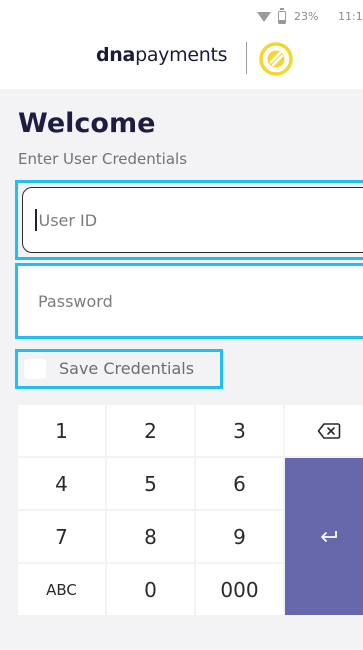 The image size is (363, 650). I want to click on key-3: 3, so click(239, 430).